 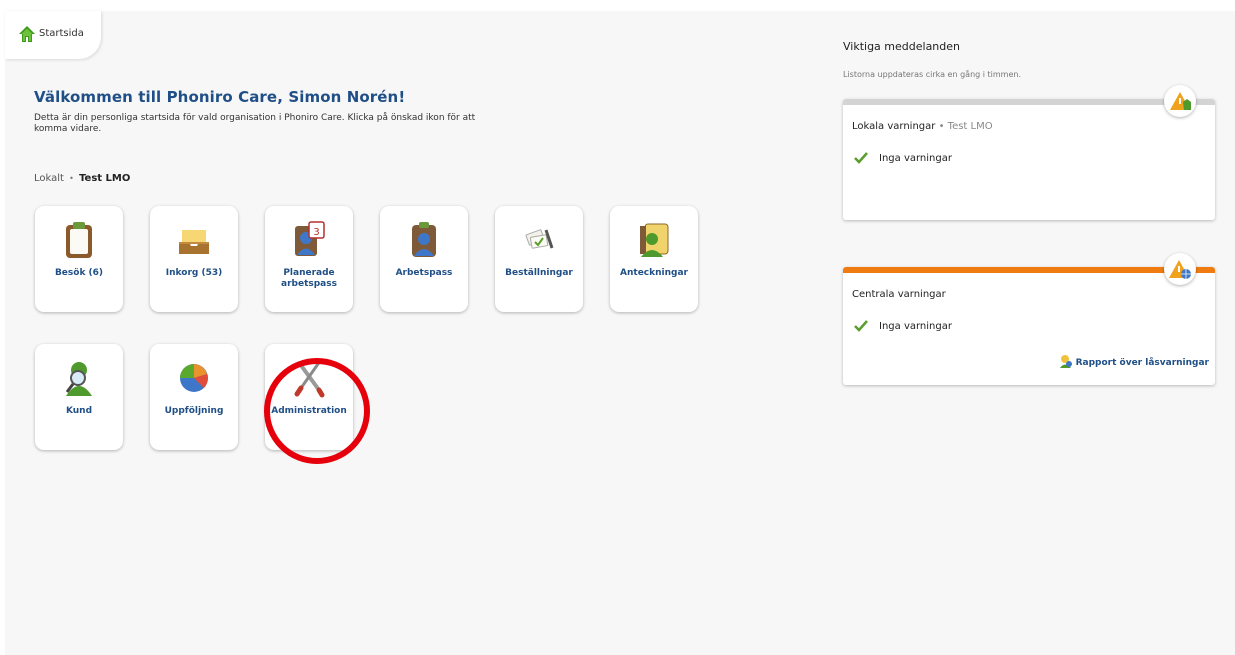 I want to click on customer-search-icon, so click(x=78, y=379).